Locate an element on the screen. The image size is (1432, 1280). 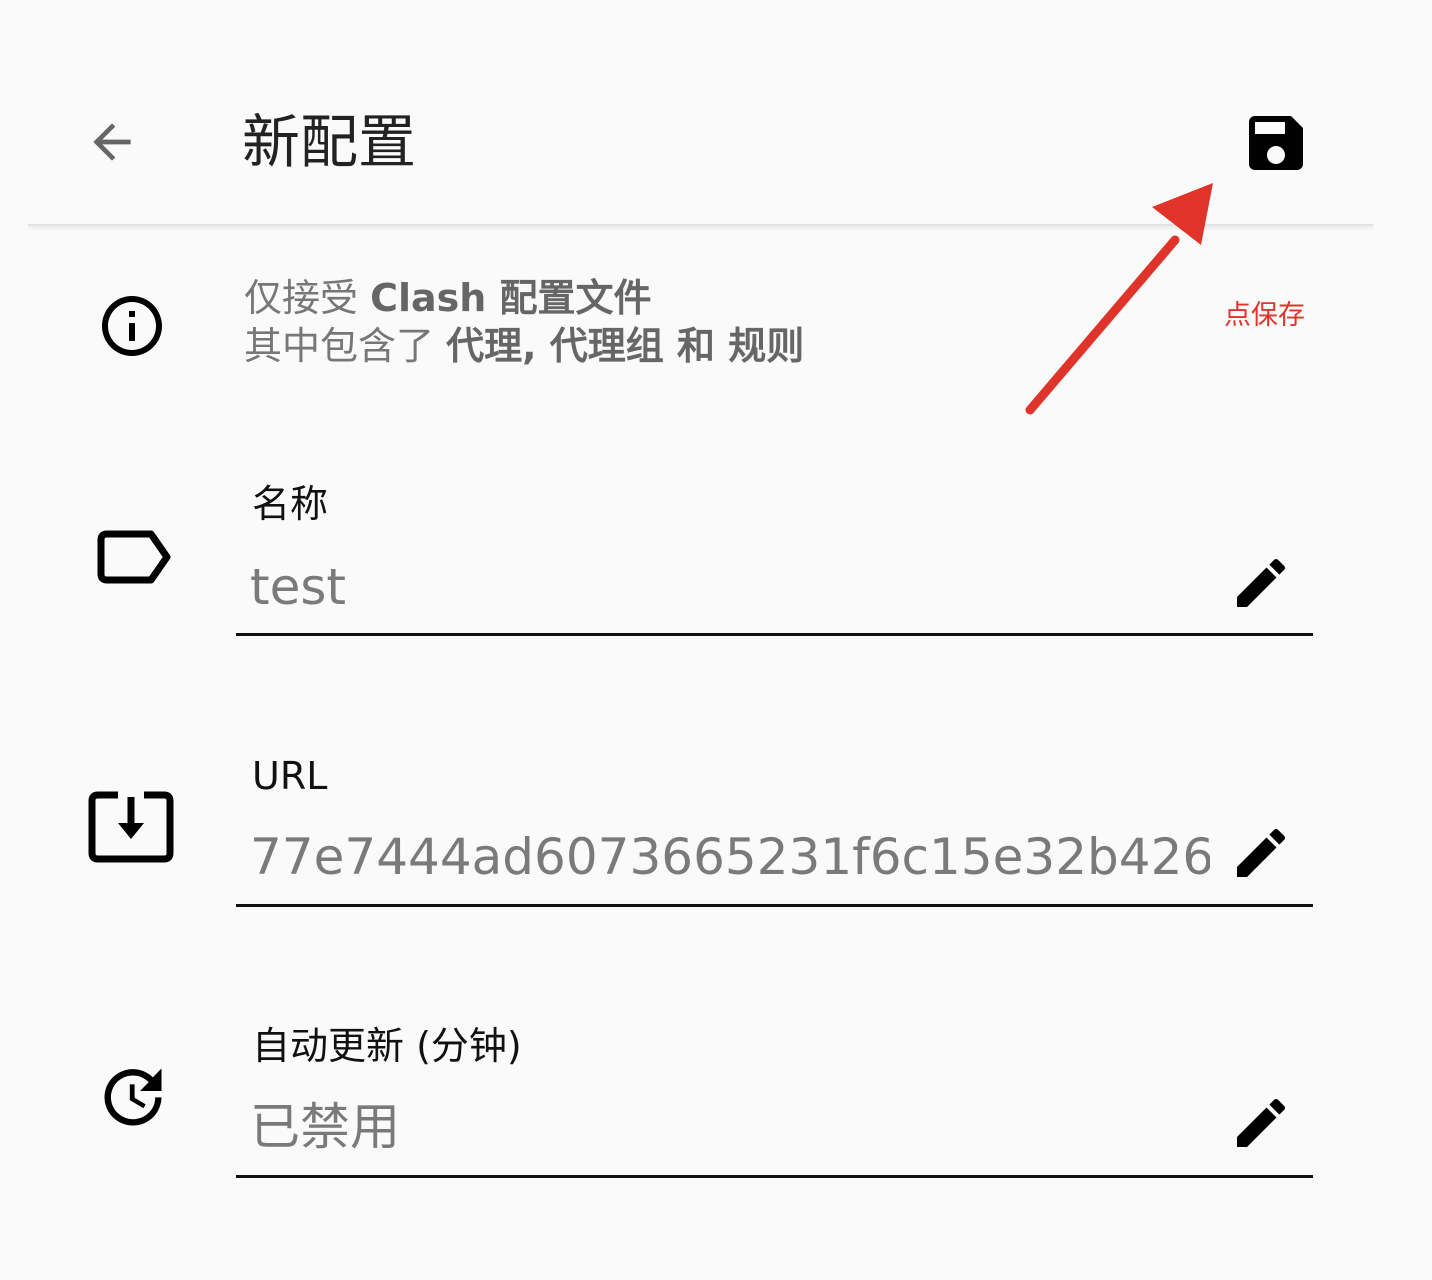
page-title: 新配置 is located at coordinates (329, 142).